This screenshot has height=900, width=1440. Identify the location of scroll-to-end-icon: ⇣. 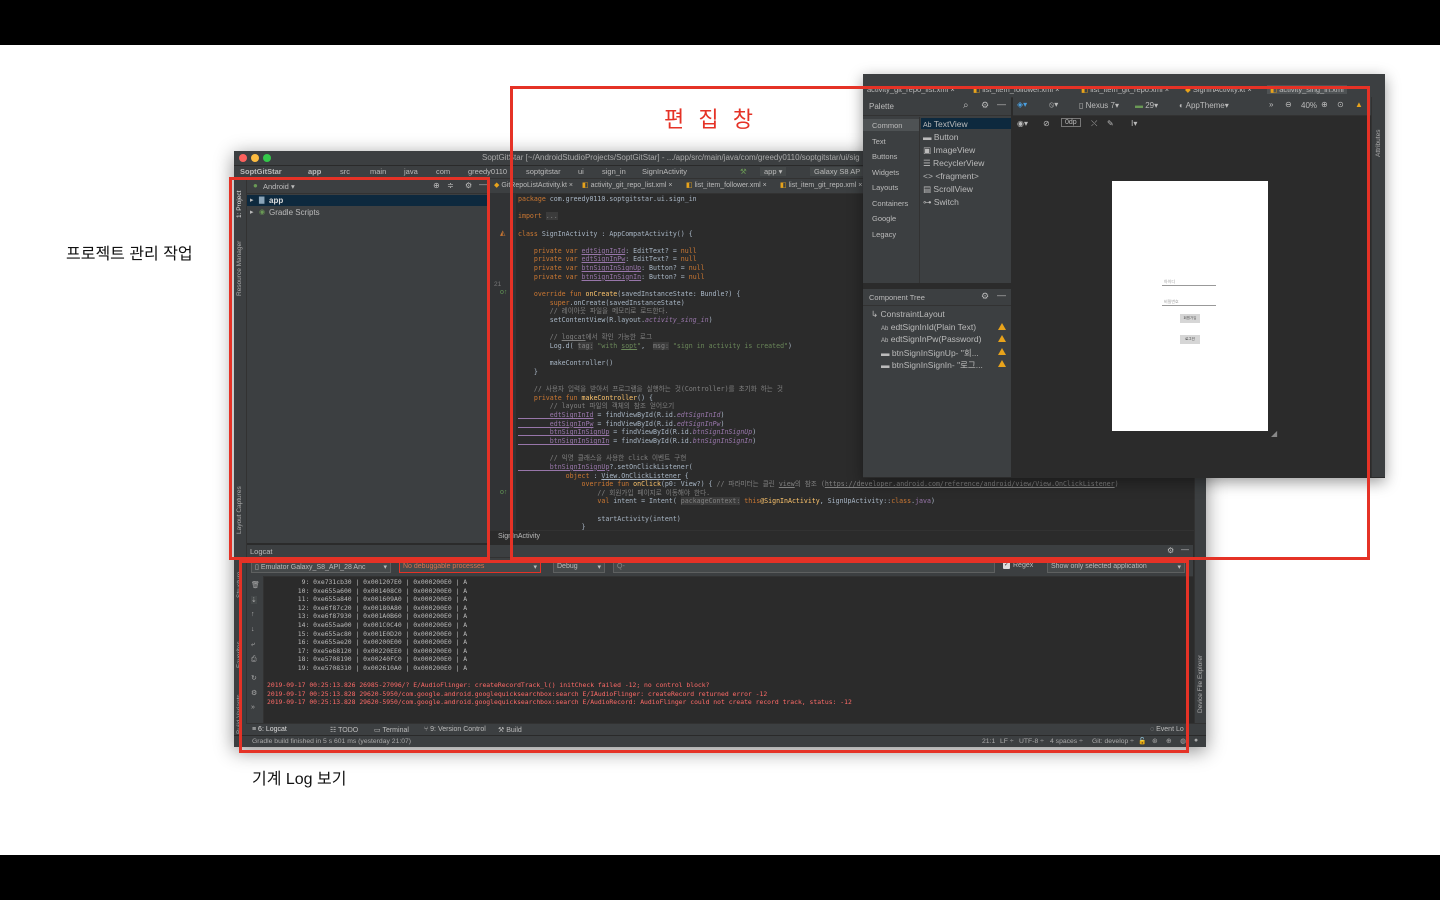
(254, 600).